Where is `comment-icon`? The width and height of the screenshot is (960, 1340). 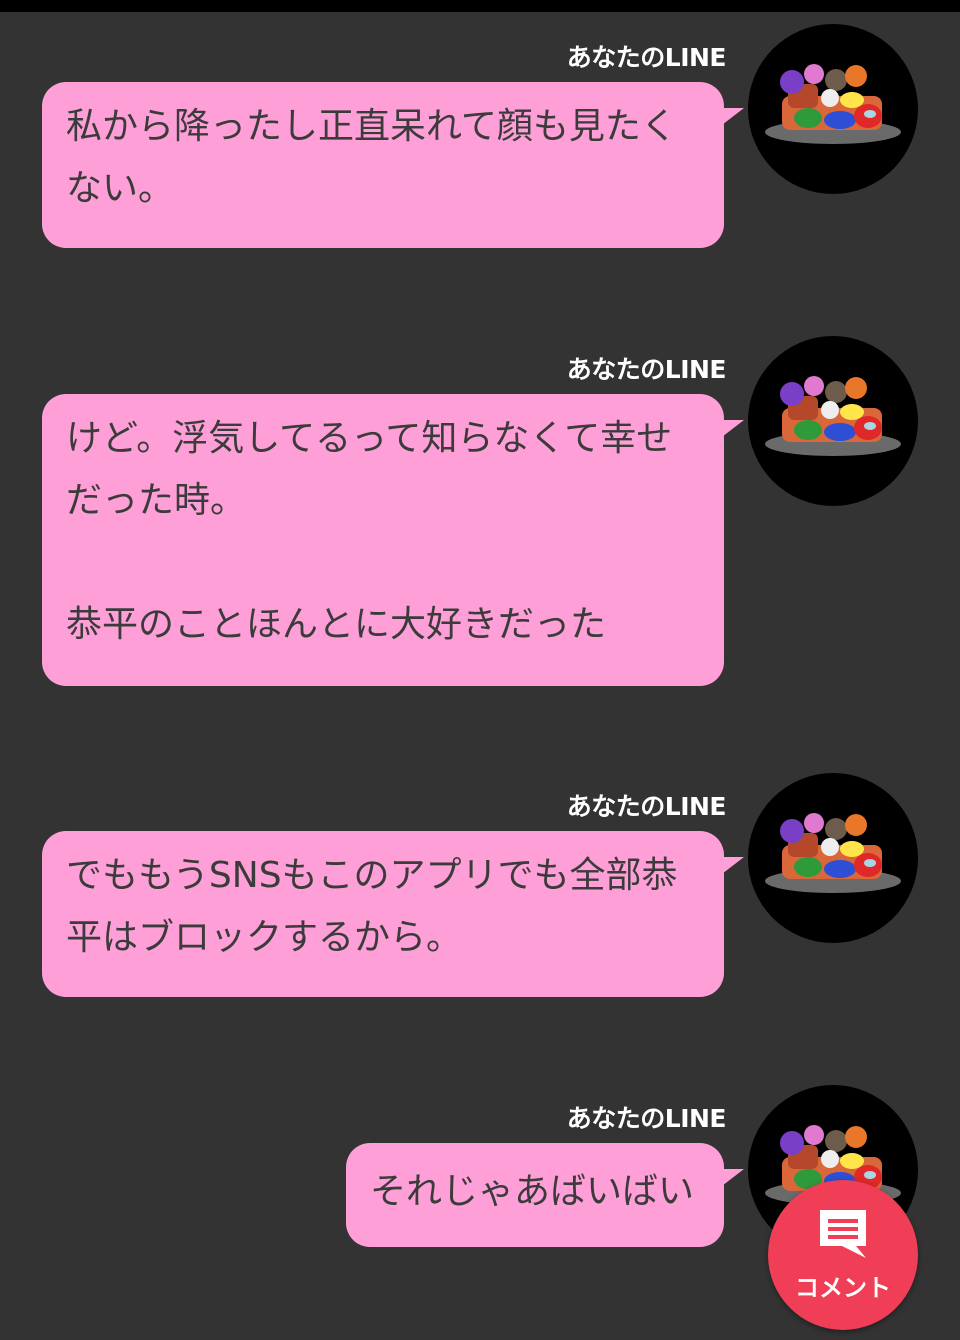
comment-icon is located at coordinates (843, 1234).